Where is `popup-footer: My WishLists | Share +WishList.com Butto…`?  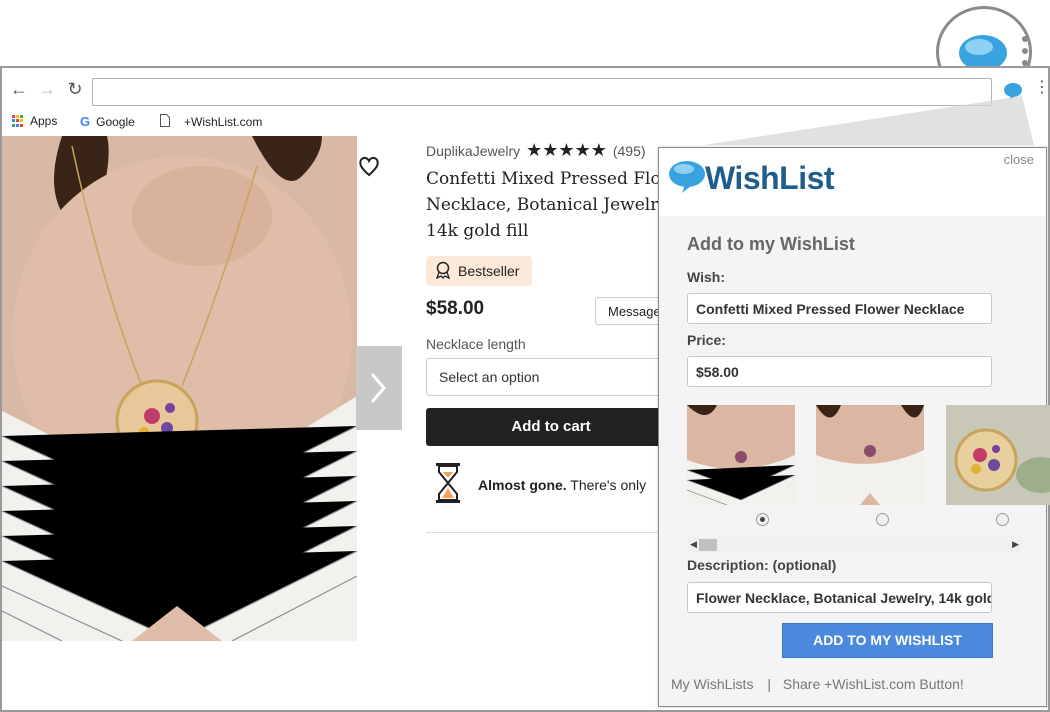 popup-footer: My WishLists | Share +WishList.com Butto… is located at coordinates (817, 684).